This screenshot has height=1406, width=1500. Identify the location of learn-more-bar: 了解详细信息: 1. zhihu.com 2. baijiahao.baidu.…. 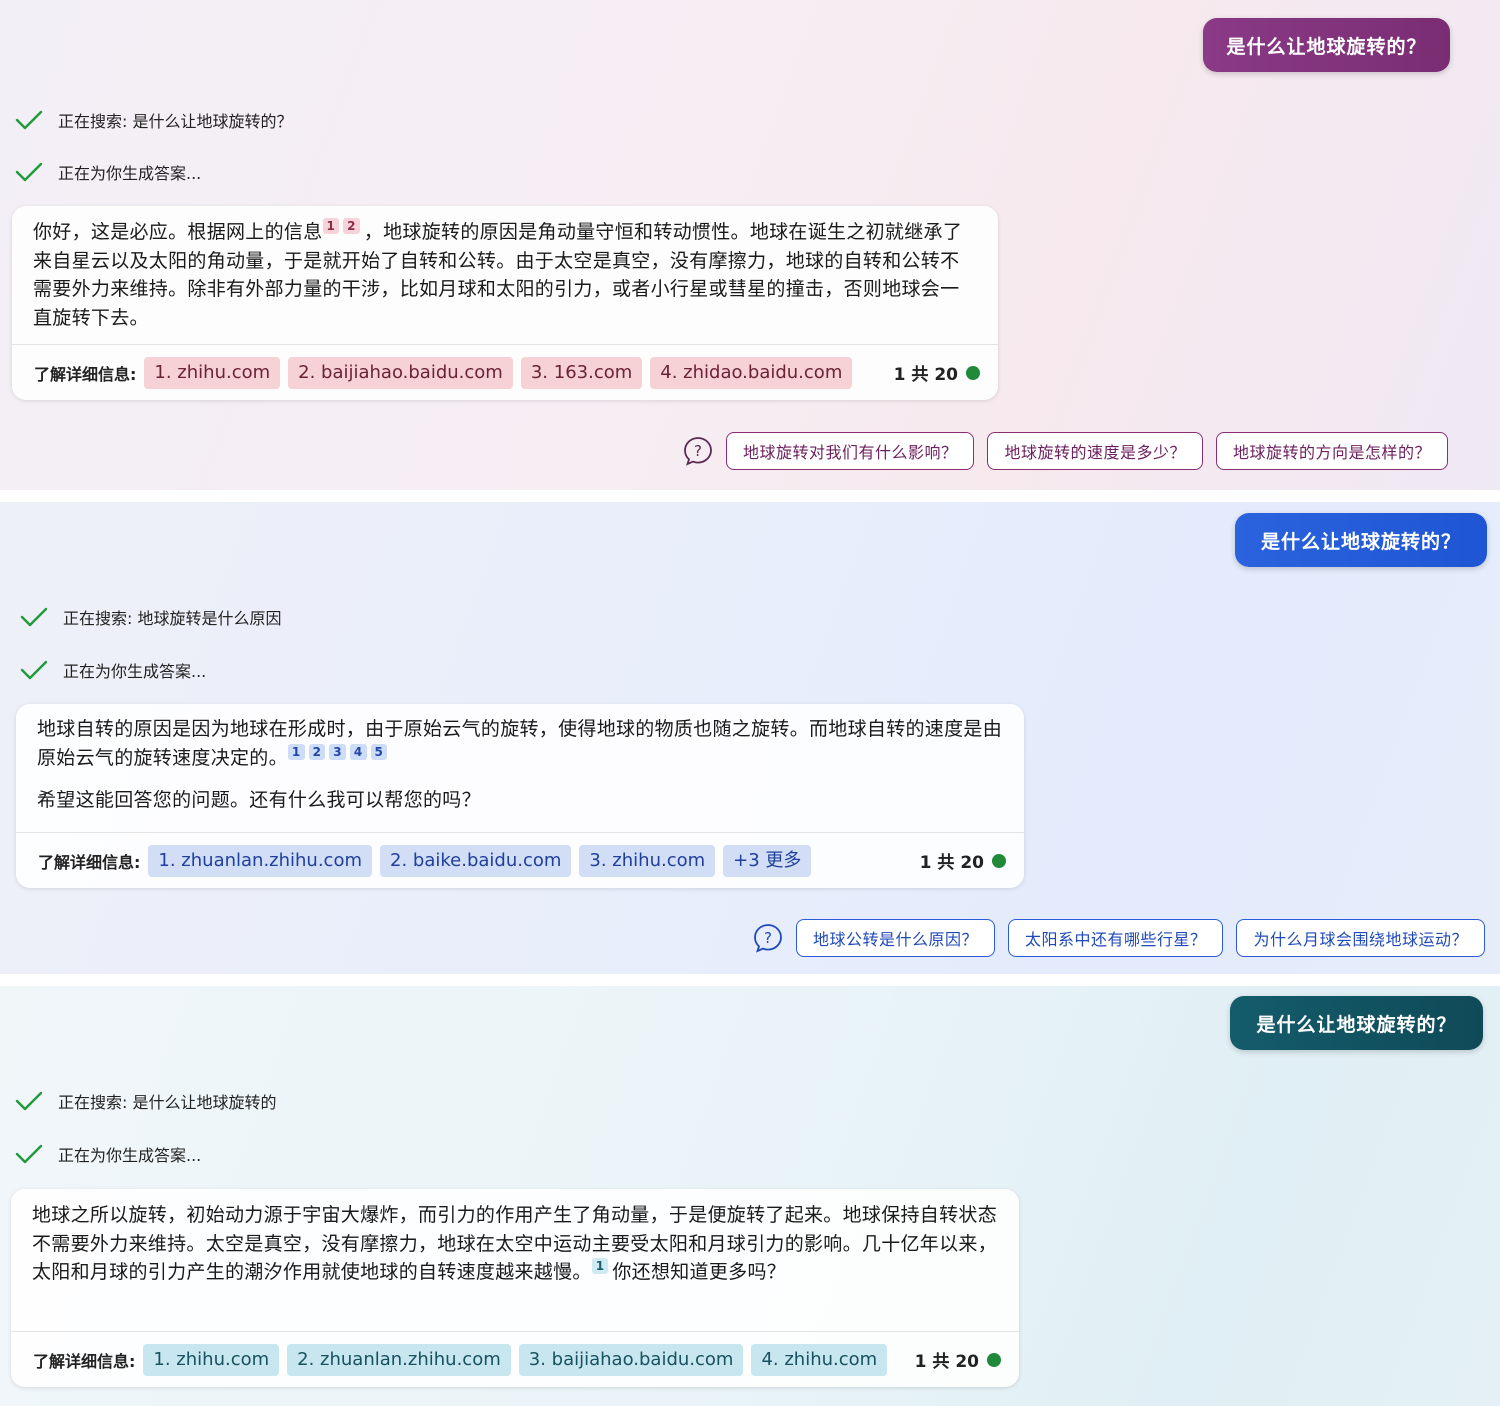
(505, 372).